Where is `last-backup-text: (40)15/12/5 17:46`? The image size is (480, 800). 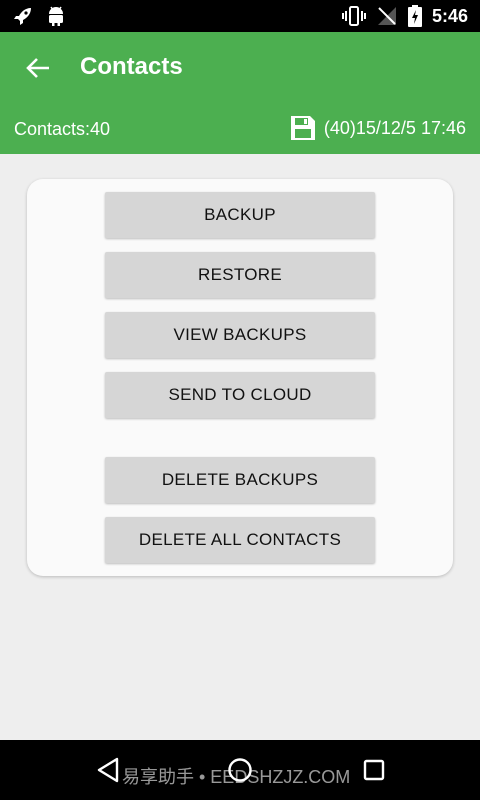 last-backup-text: (40)15/12/5 17:46 is located at coordinates (394, 128).